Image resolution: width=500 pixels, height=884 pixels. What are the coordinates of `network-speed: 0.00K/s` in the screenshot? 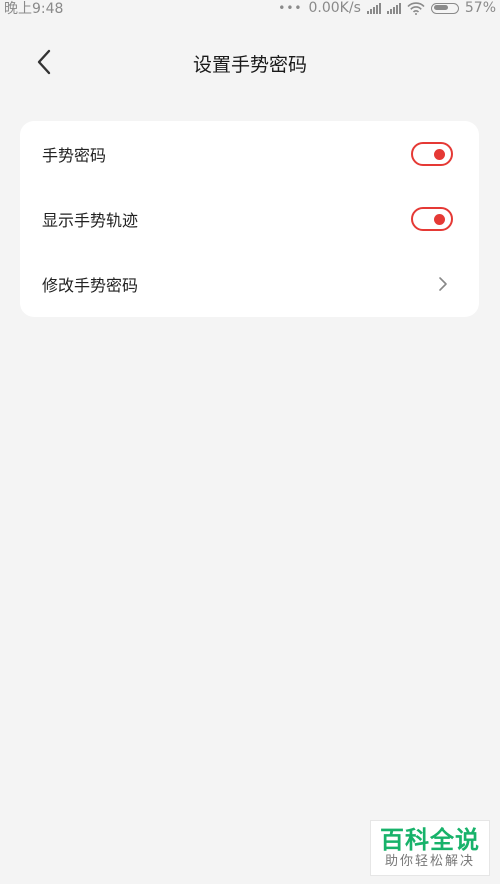 It's located at (334, 8).